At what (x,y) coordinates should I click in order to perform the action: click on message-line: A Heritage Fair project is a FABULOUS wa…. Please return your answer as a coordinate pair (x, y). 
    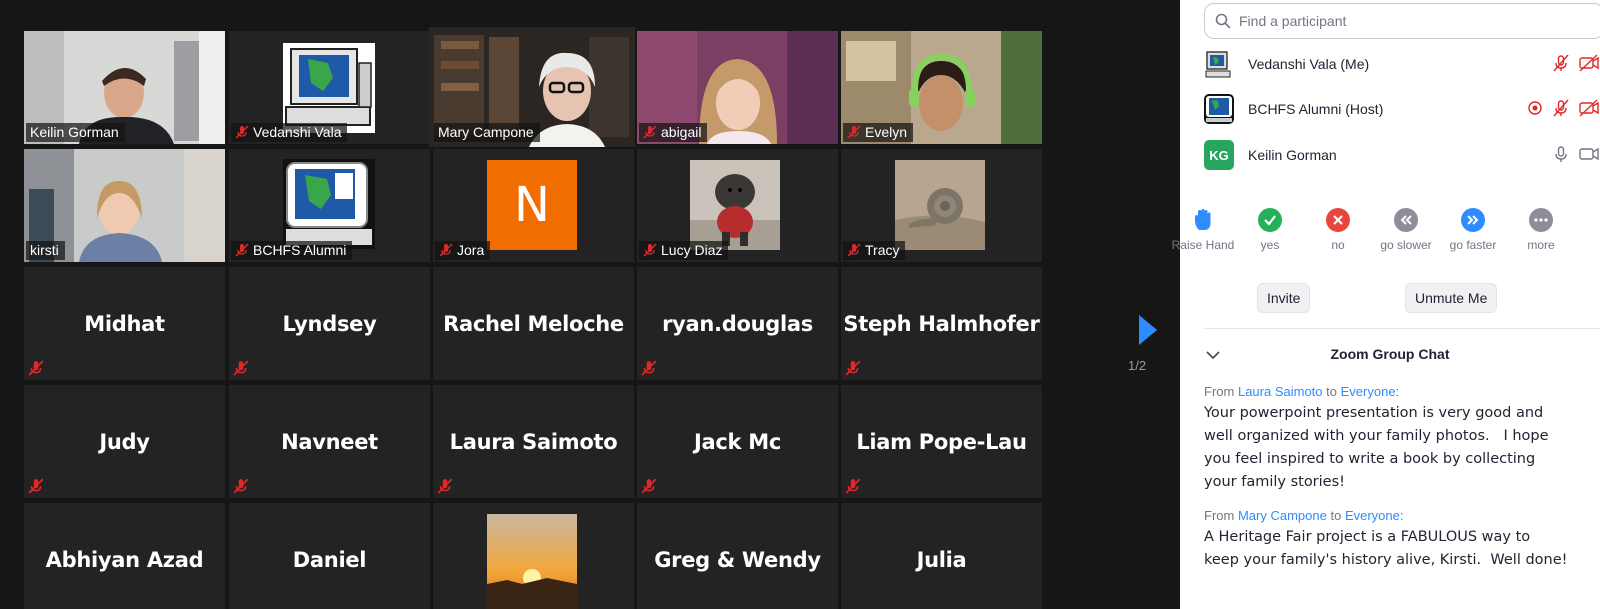
    Looking at the image, I should click on (1367, 537).